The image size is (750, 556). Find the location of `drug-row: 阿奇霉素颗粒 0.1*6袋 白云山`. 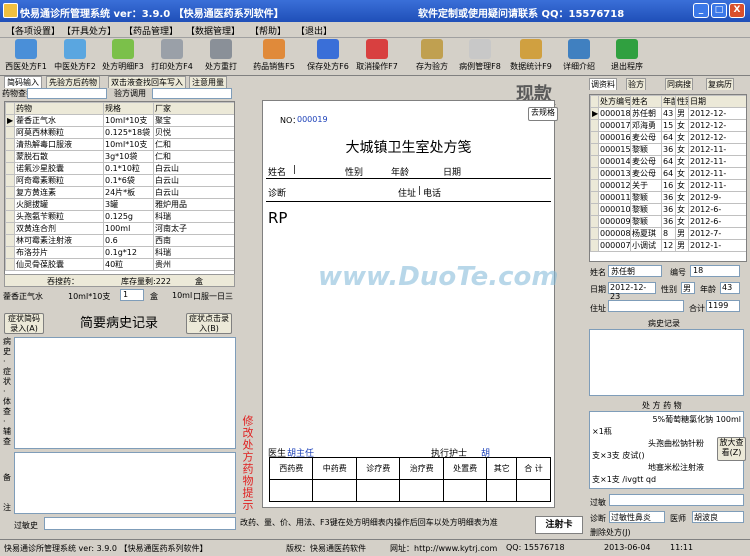

drug-row: 阿奇霉素颗粒 0.1*6袋 白云山 is located at coordinates (119, 180).